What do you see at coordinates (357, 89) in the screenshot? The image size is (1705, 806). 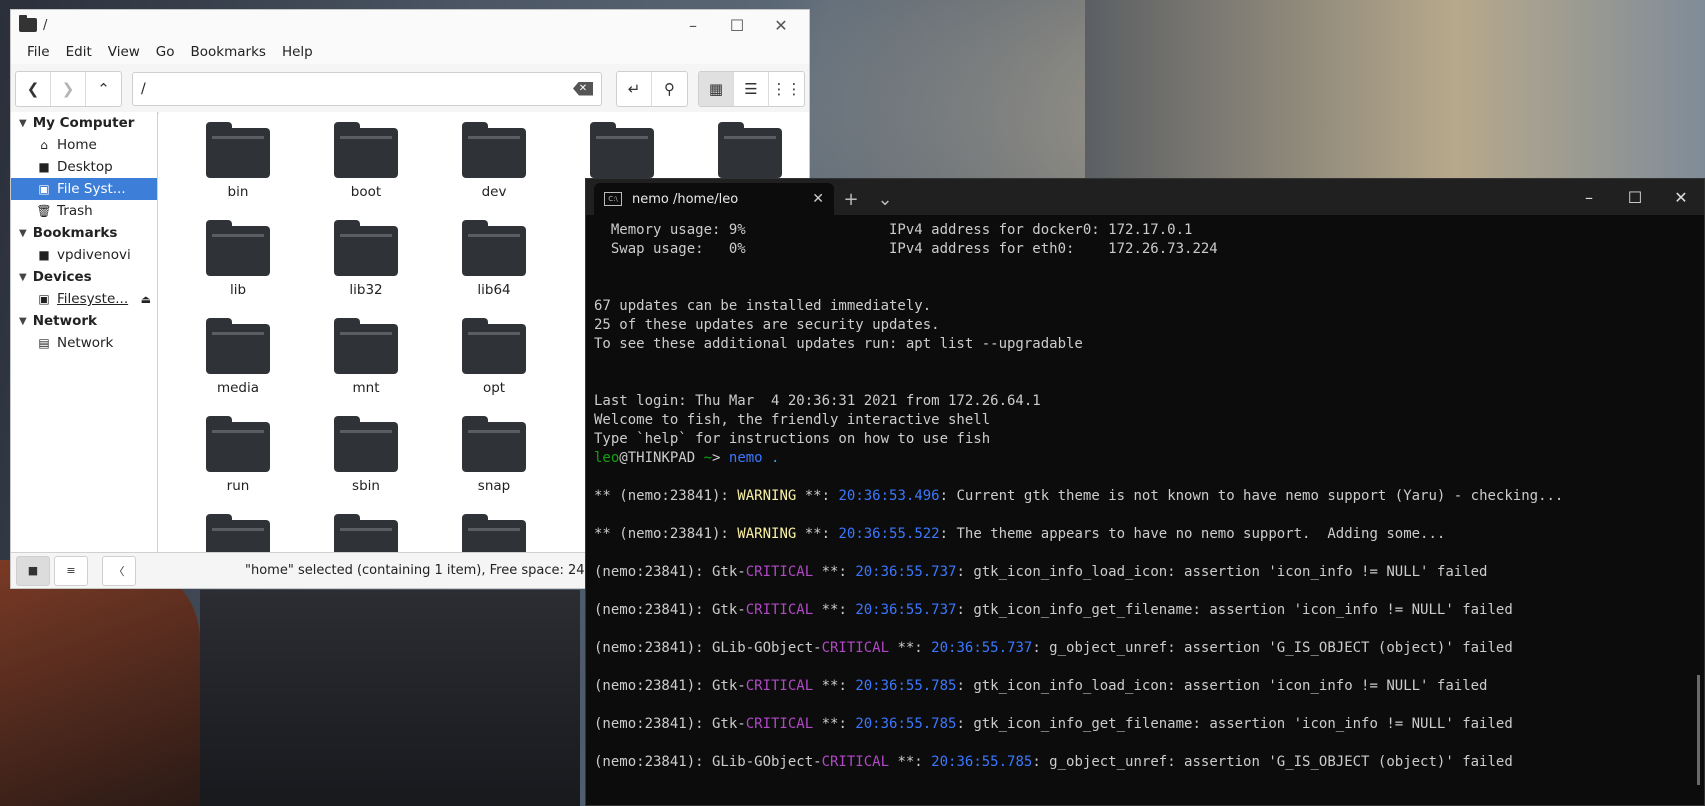 I see `location-input: /` at bounding box center [357, 89].